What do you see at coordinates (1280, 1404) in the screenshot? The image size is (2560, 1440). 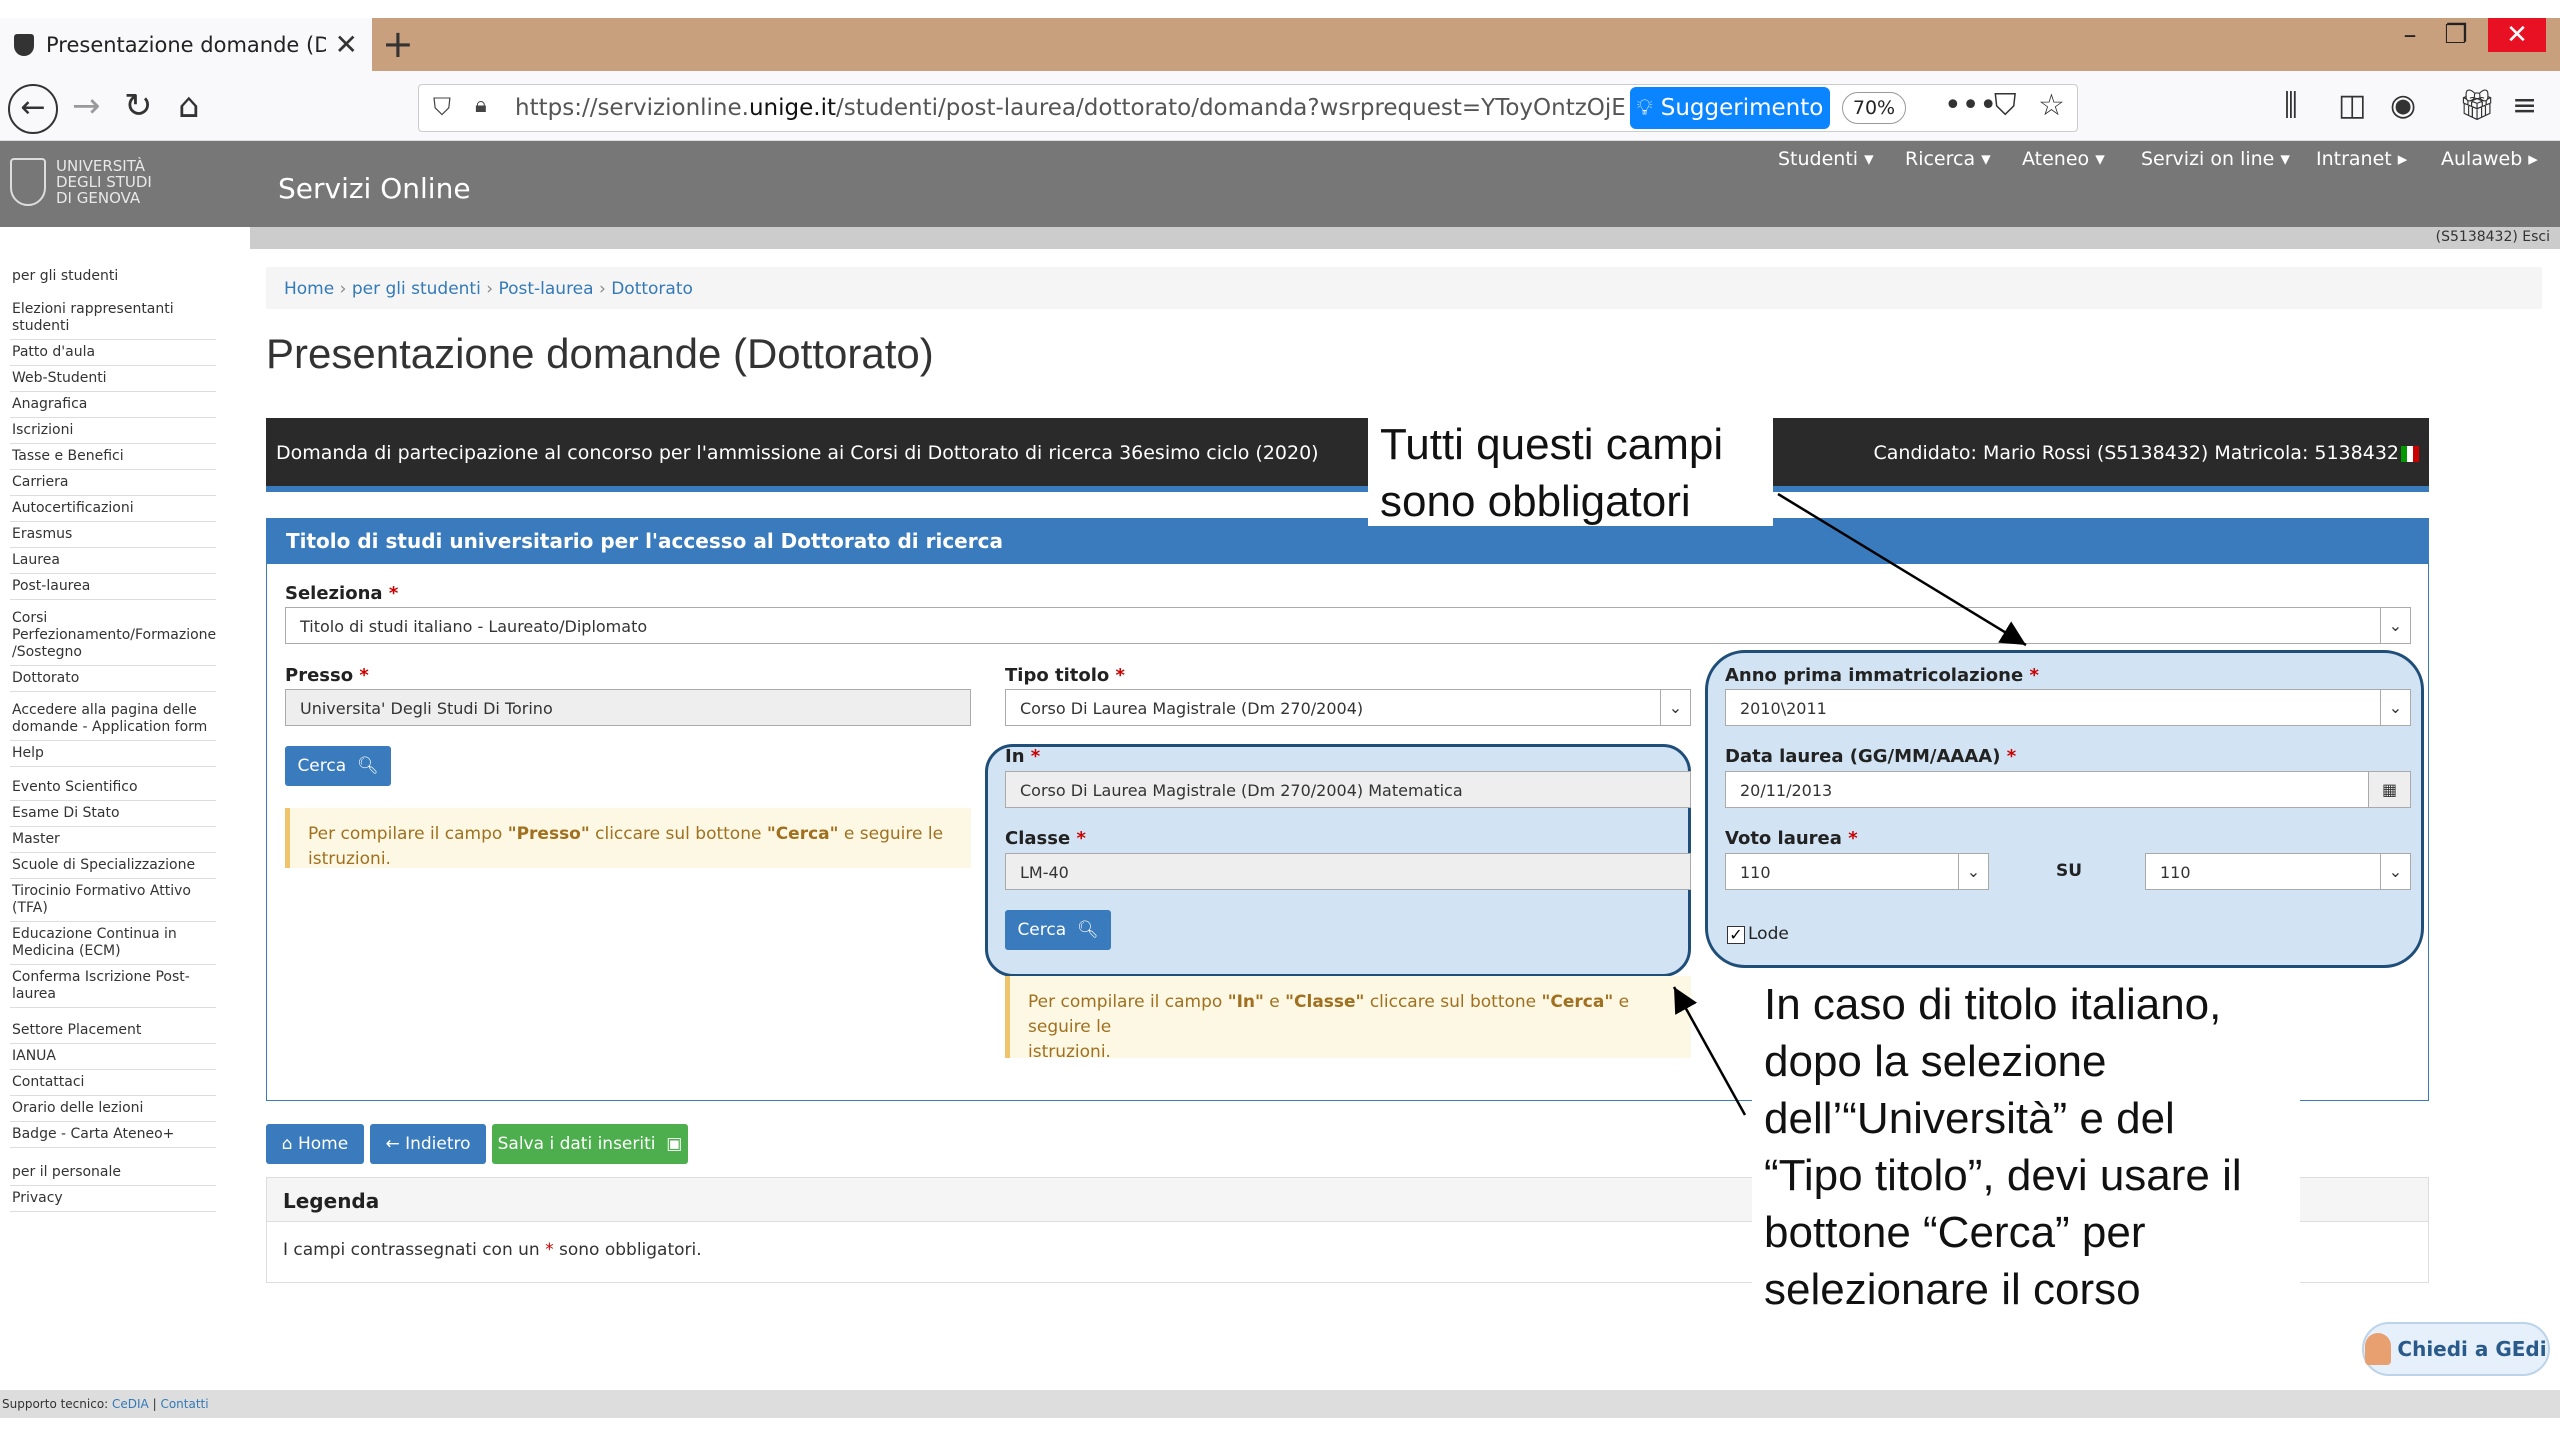 I see `footer: Supporto tecnico: CeDIA | Contatti` at bounding box center [1280, 1404].